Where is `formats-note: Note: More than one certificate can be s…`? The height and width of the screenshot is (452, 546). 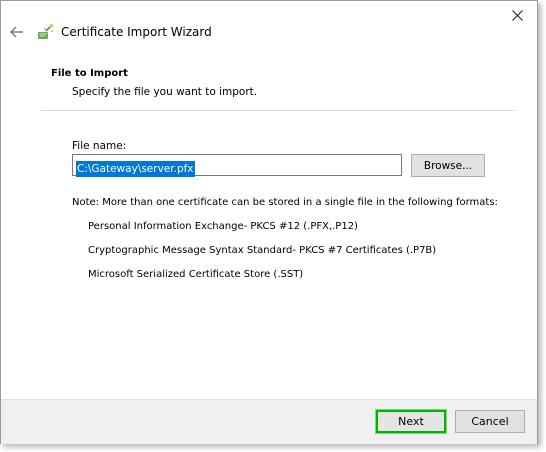
formats-note: Note: More than one certificate can be s… is located at coordinates (285, 202).